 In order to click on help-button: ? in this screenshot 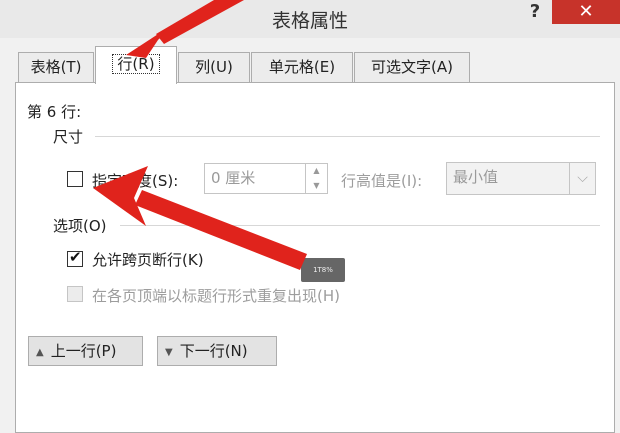, I will do `click(535, 12)`.